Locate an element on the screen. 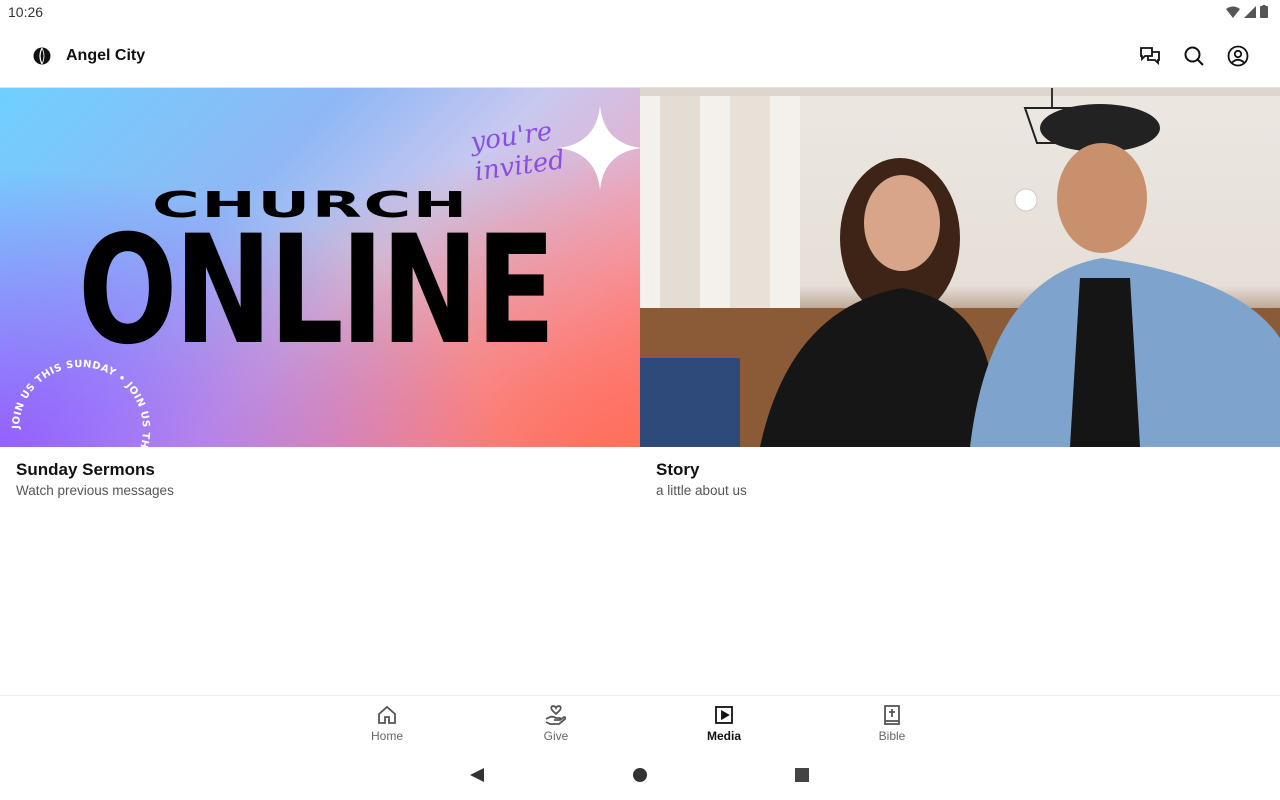  nav-item-home: Home is located at coordinates (387, 727).